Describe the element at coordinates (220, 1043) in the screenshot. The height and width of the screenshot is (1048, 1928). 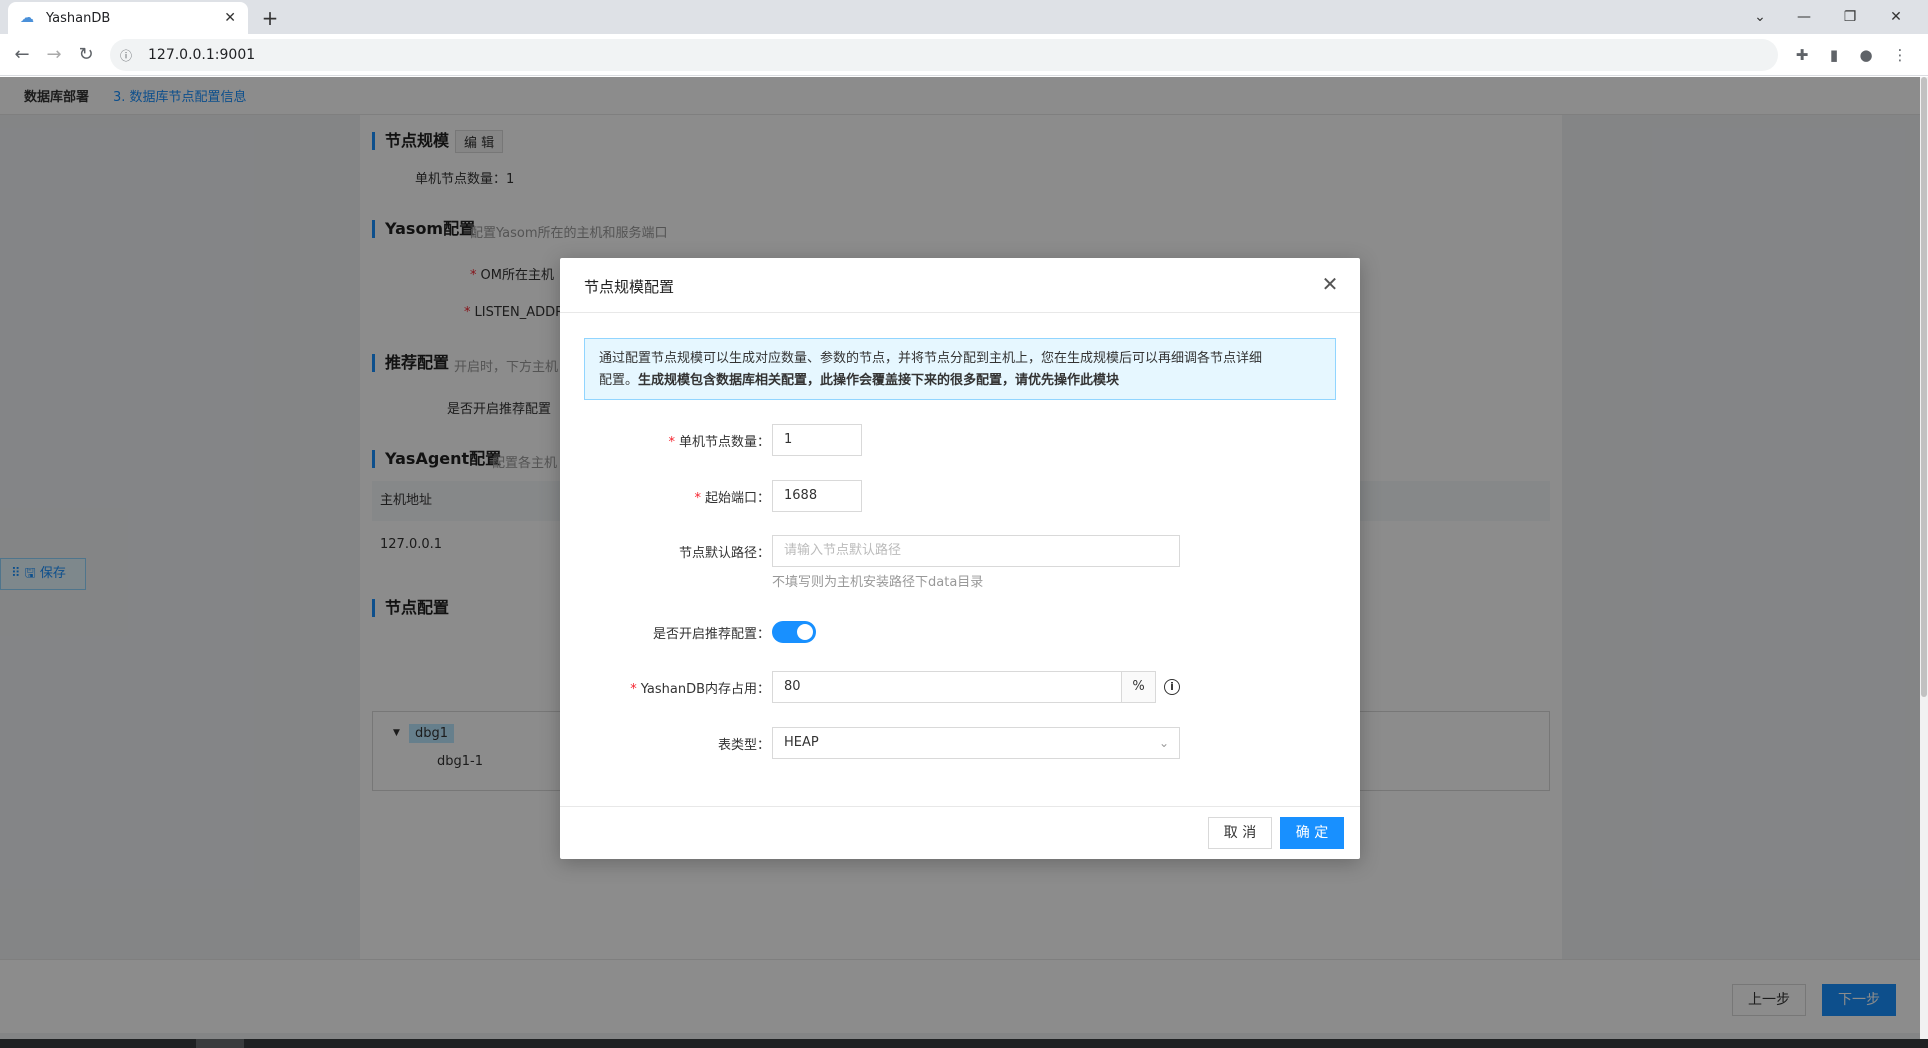
I see `taskbar-item` at that location.